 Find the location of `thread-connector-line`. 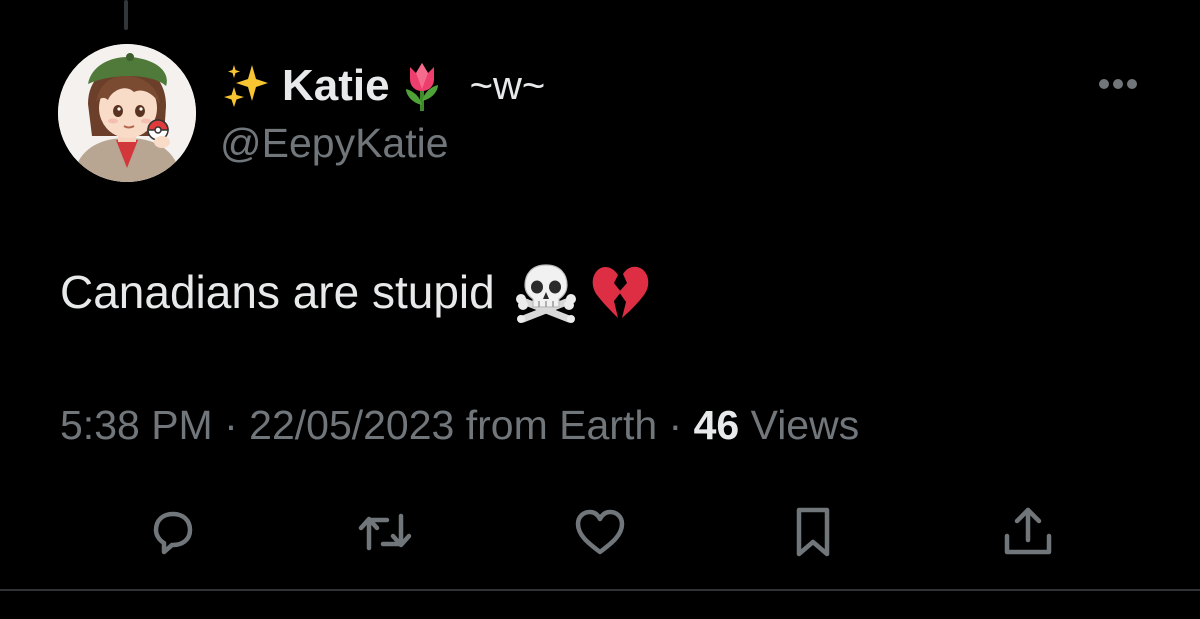

thread-connector-line is located at coordinates (126, 15).